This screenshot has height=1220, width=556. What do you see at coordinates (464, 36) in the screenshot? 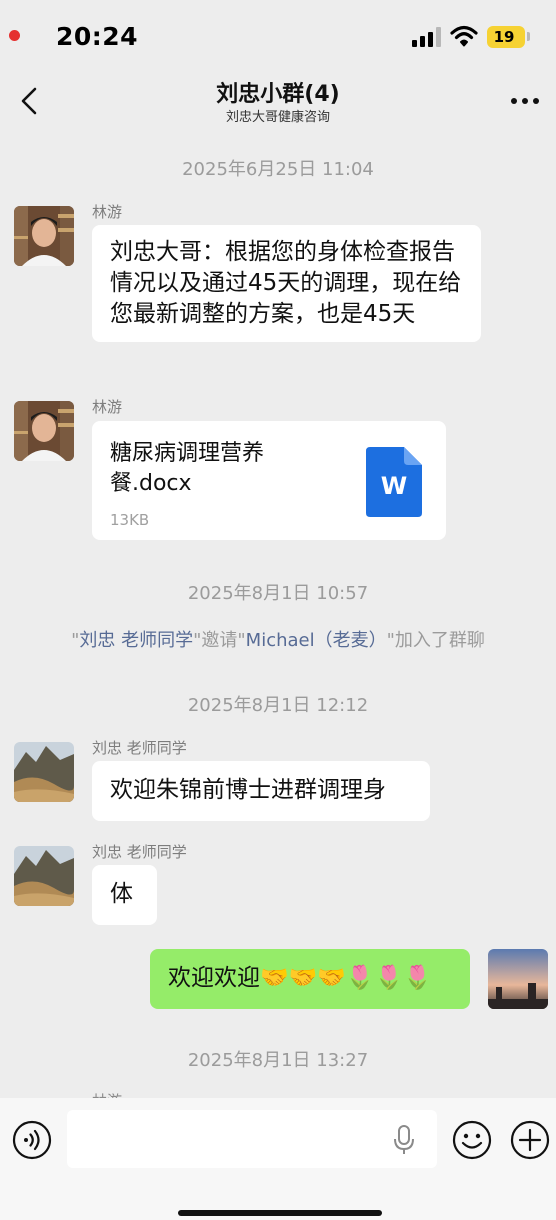
I see `wifi-icon` at bounding box center [464, 36].